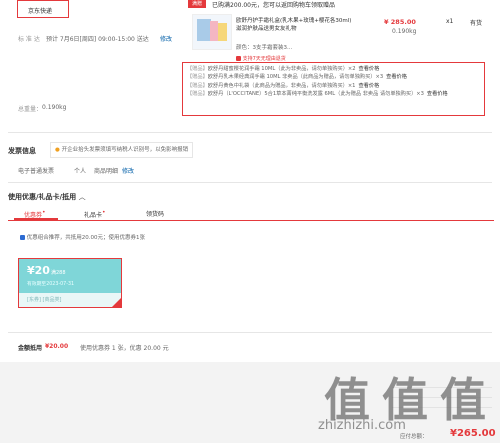 The width and height of the screenshot is (500, 443). Describe the element at coordinates (128, 170) in the screenshot. I see `invoice-edit-link: 修改` at that location.